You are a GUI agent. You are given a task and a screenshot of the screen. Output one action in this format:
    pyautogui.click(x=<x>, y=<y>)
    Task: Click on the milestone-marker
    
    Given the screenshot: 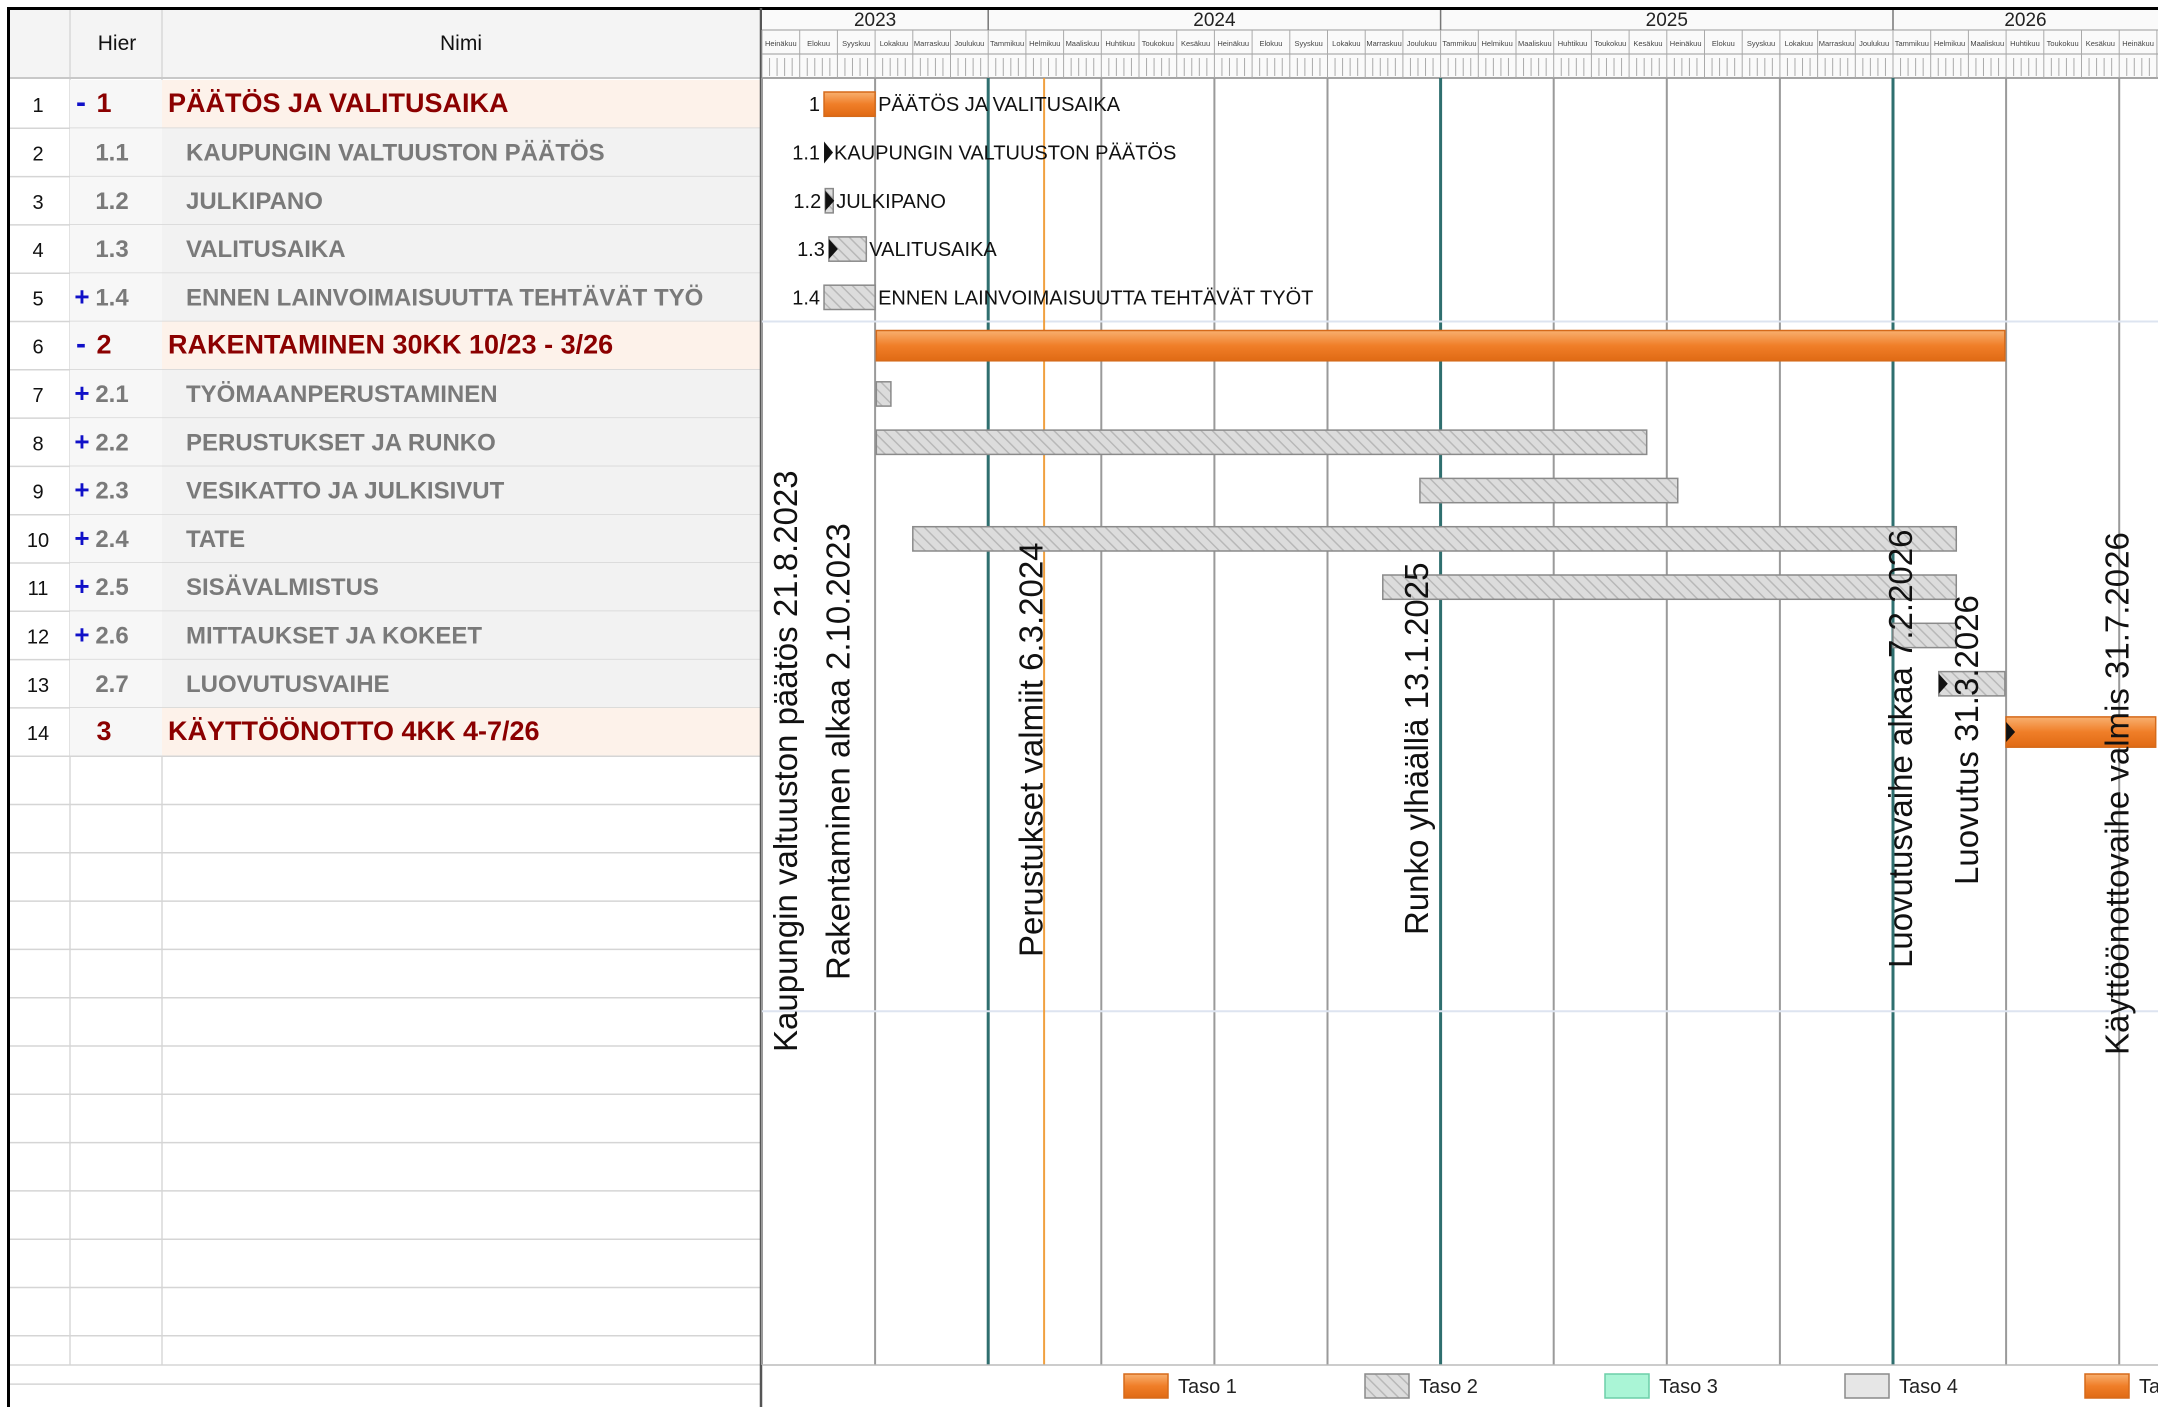 What is the action you would take?
    pyautogui.click(x=829, y=152)
    